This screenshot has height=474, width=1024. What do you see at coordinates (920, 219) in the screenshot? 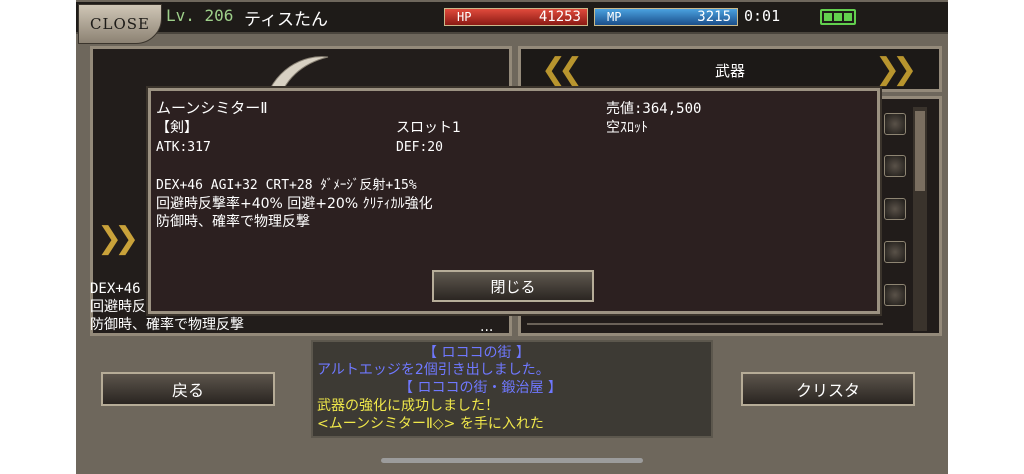
I see `scrollbar` at bounding box center [920, 219].